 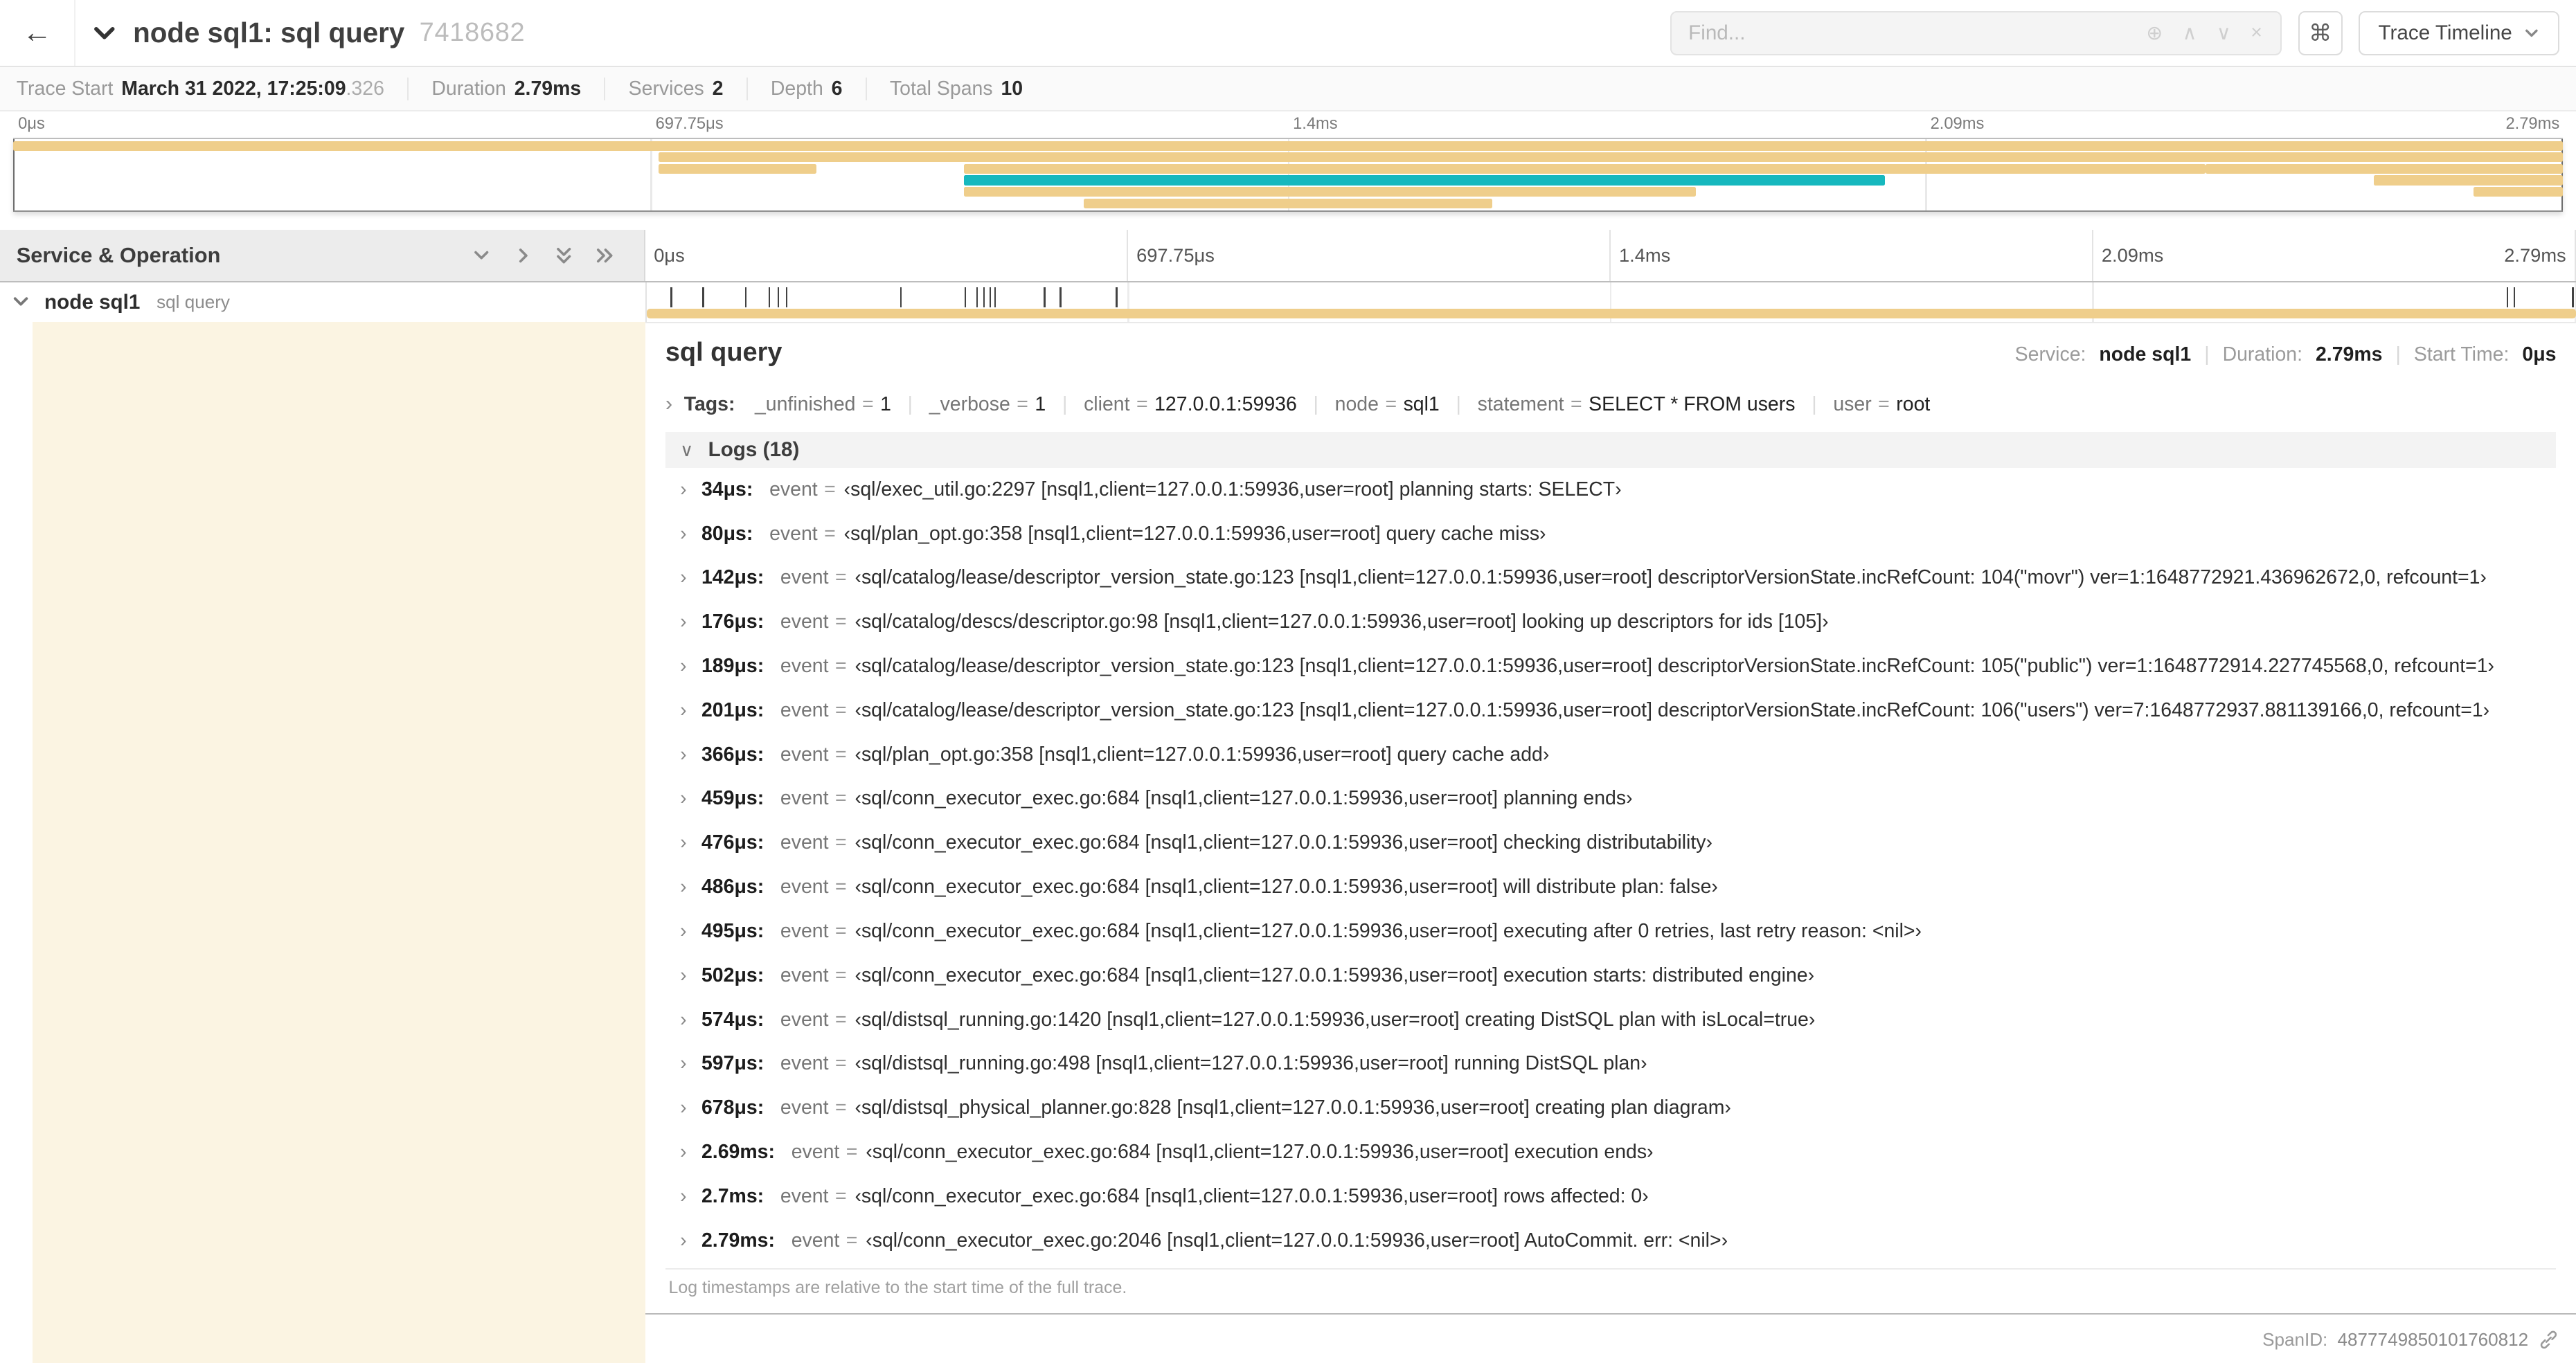 I want to click on minimap-tick-label: 1.4ms, so click(x=1315, y=124).